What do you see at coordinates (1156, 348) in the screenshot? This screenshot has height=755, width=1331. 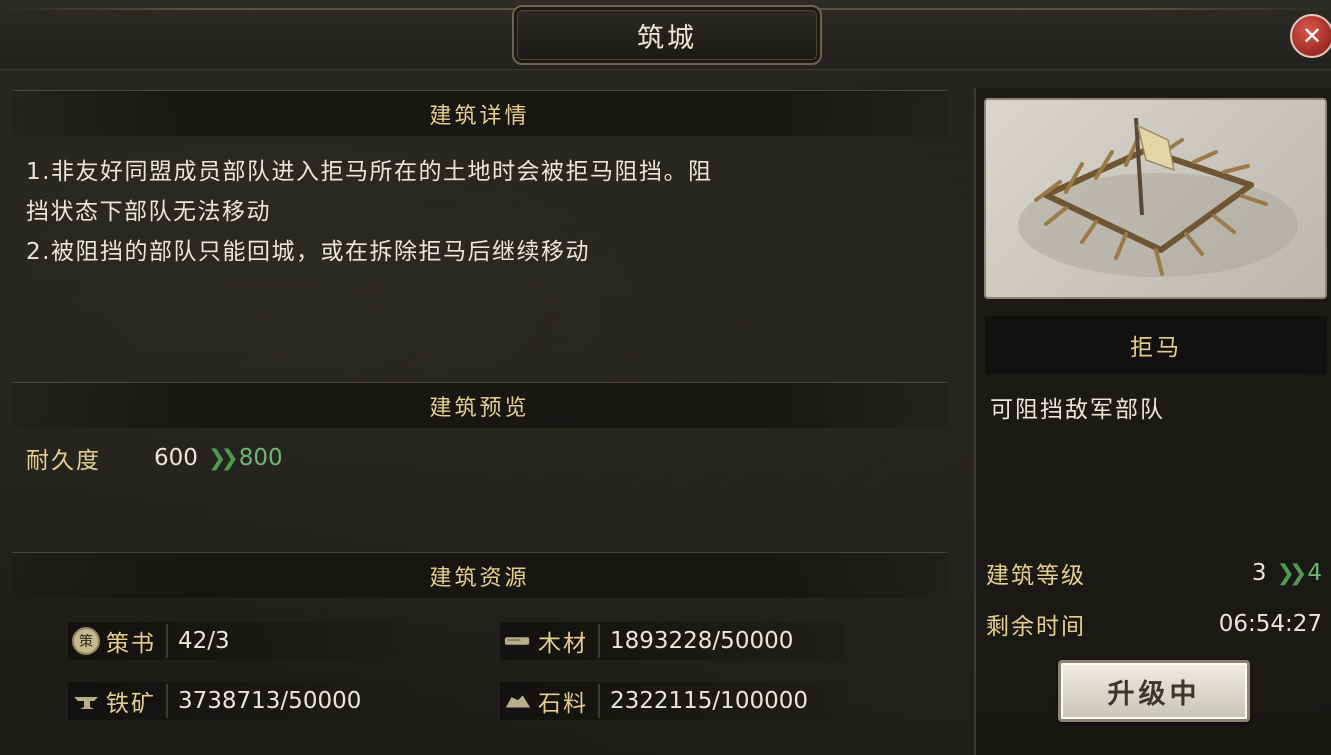 I see `building-name: 拒马` at bounding box center [1156, 348].